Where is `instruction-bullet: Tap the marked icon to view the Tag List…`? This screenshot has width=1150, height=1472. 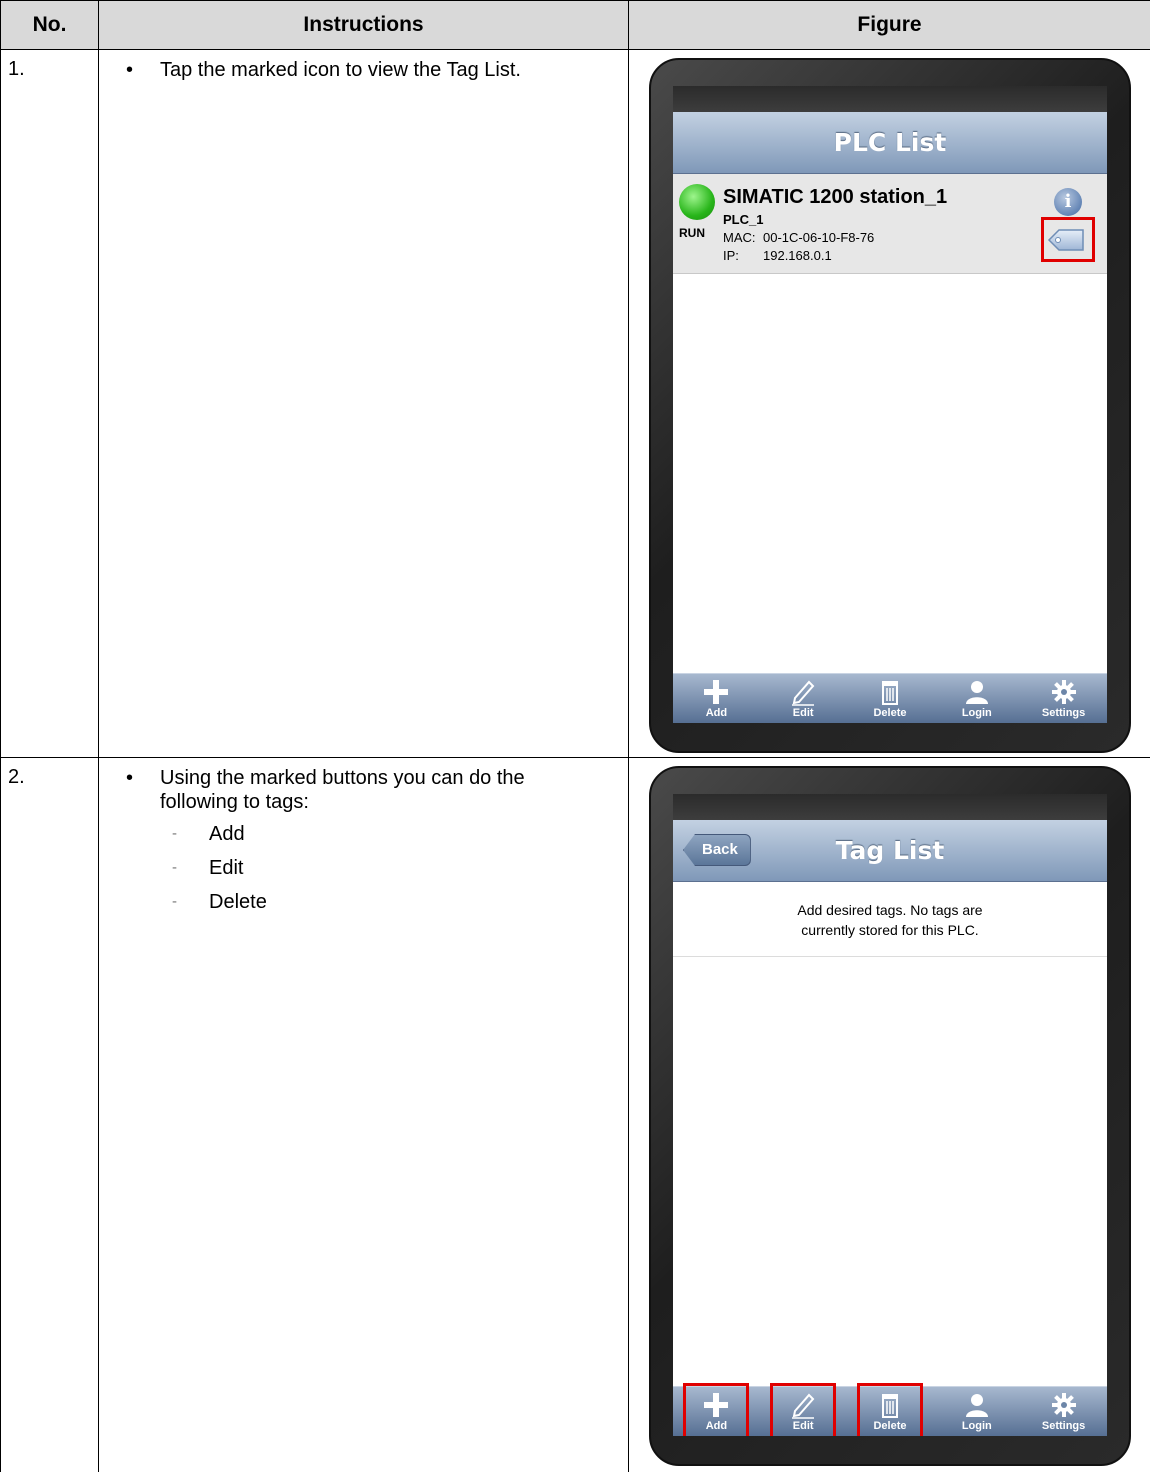
instruction-bullet: Tap the marked icon to view the Tag List… is located at coordinates (363, 70).